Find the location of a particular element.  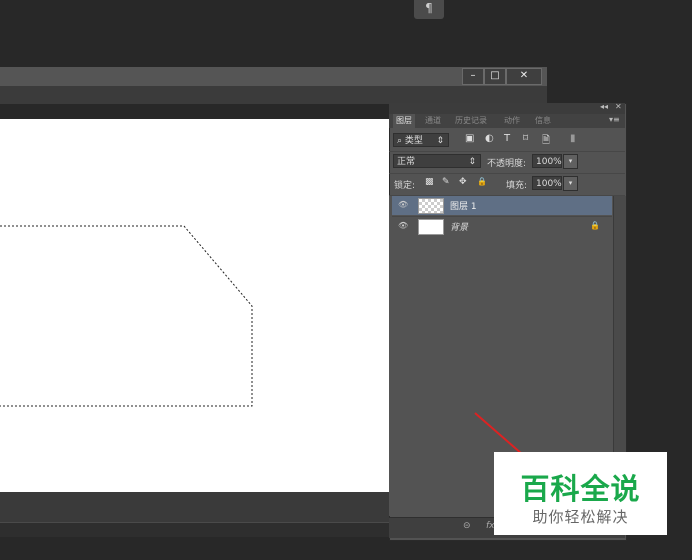

tab-history: 历史记录 is located at coordinates (471, 120).